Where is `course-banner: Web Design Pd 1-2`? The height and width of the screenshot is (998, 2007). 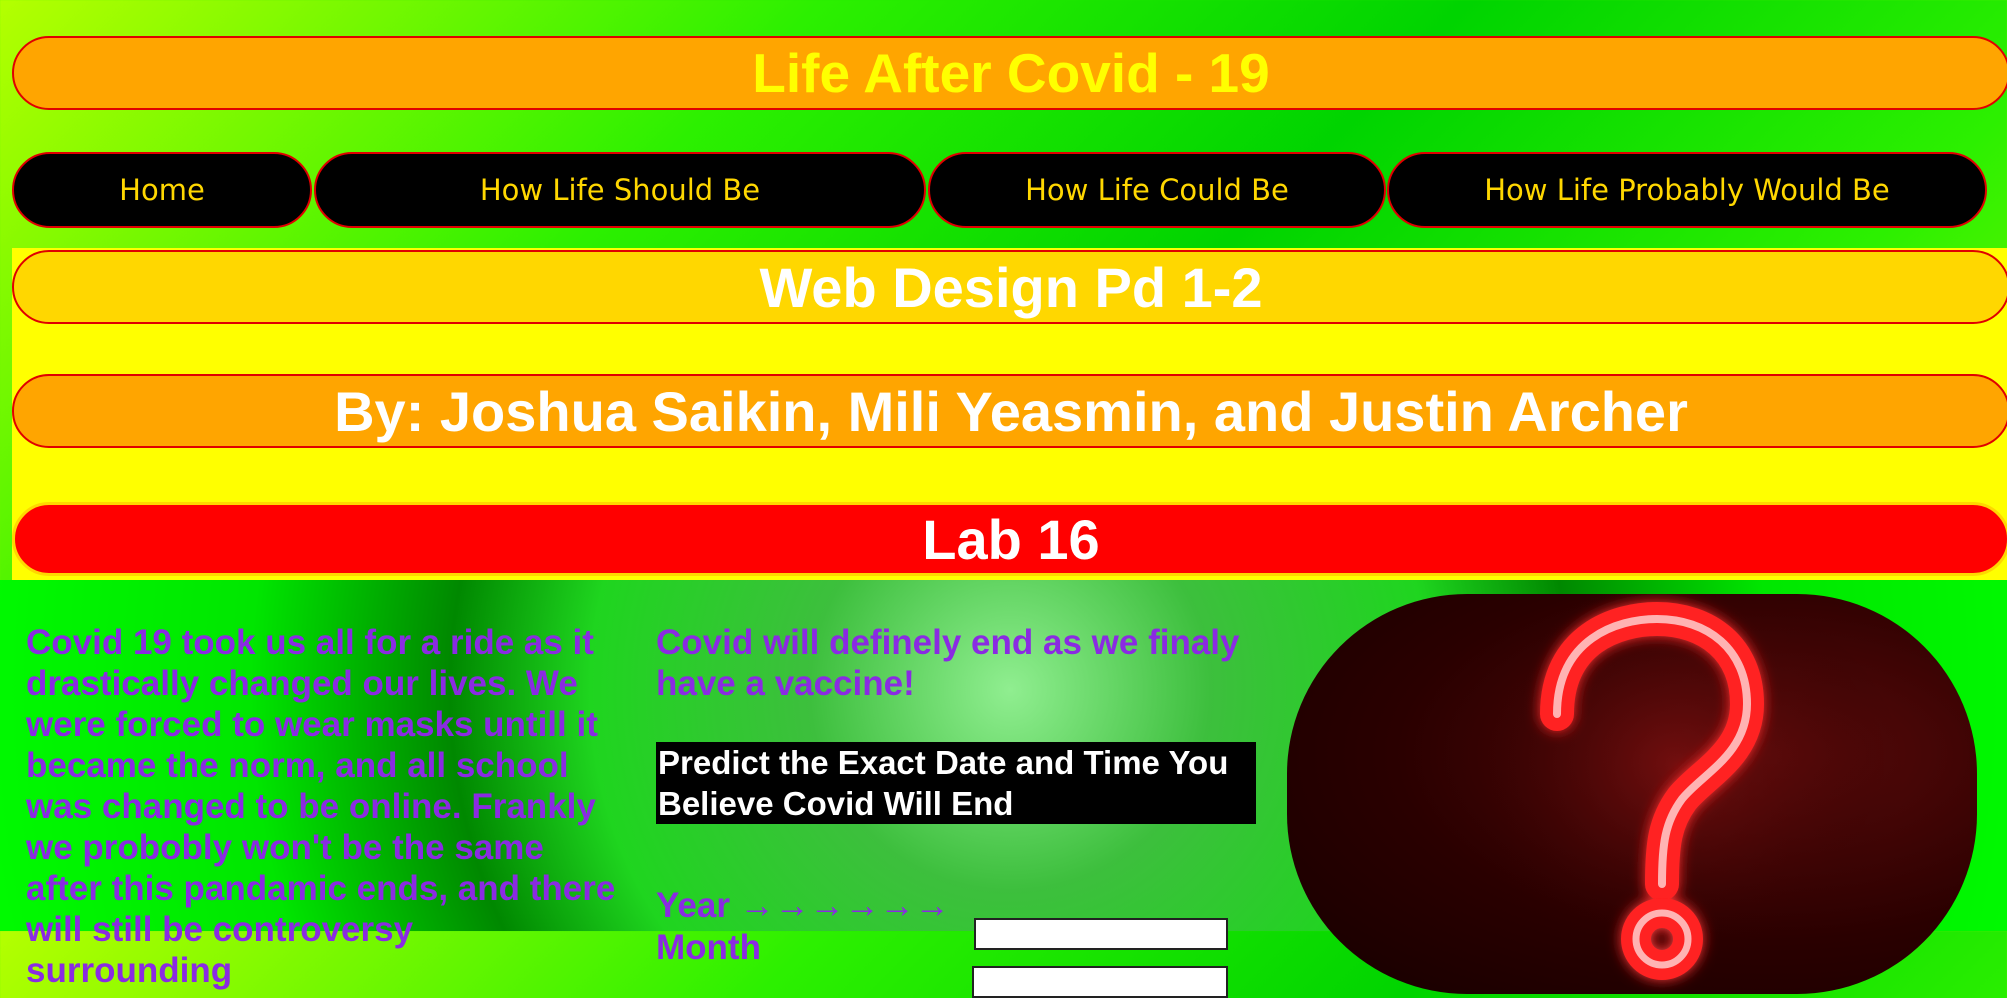 course-banner: Web Design Pd 1-2 is located at coordinates (1009, 287).